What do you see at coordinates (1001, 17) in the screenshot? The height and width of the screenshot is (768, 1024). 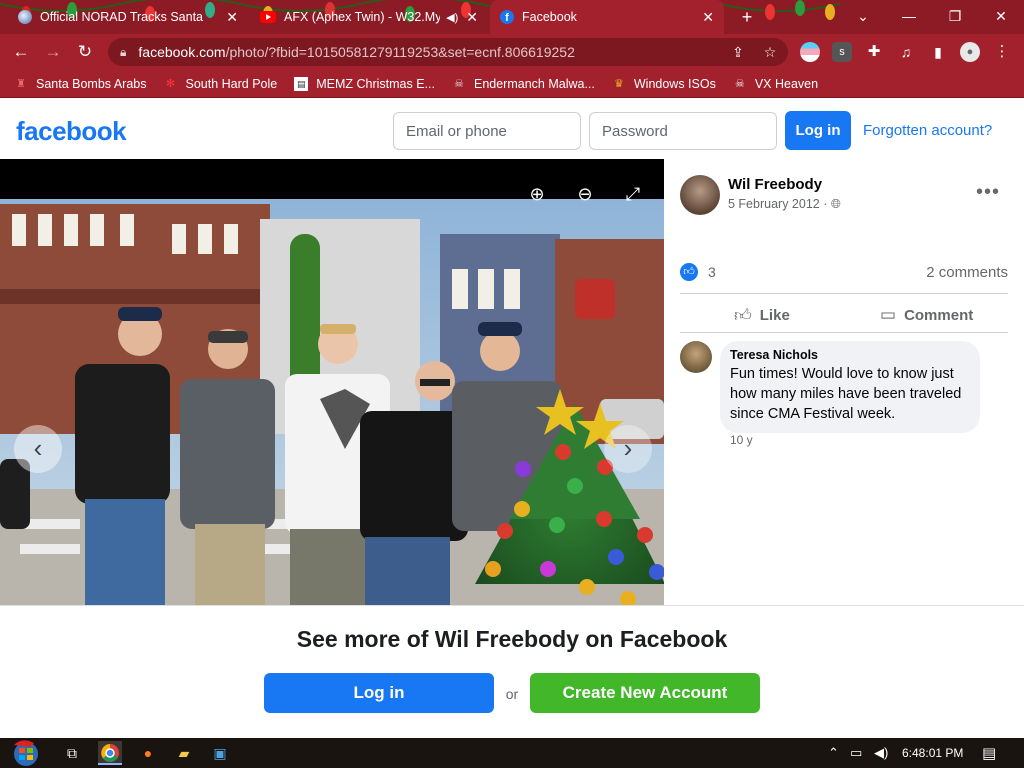 I see `close-window-button: ✕` at bounding box center [1001, 17].